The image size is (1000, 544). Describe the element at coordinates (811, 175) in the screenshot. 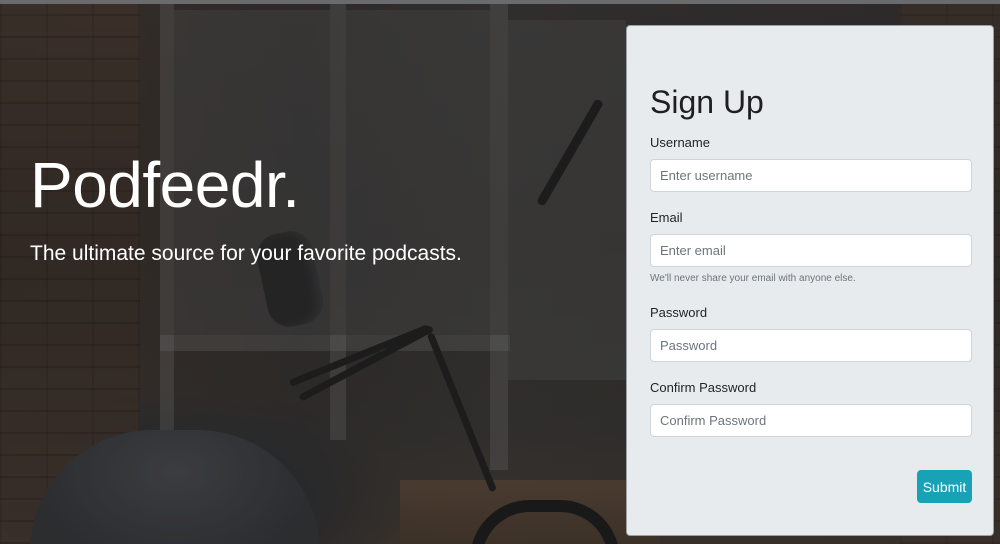

I see `username-input` at that location.